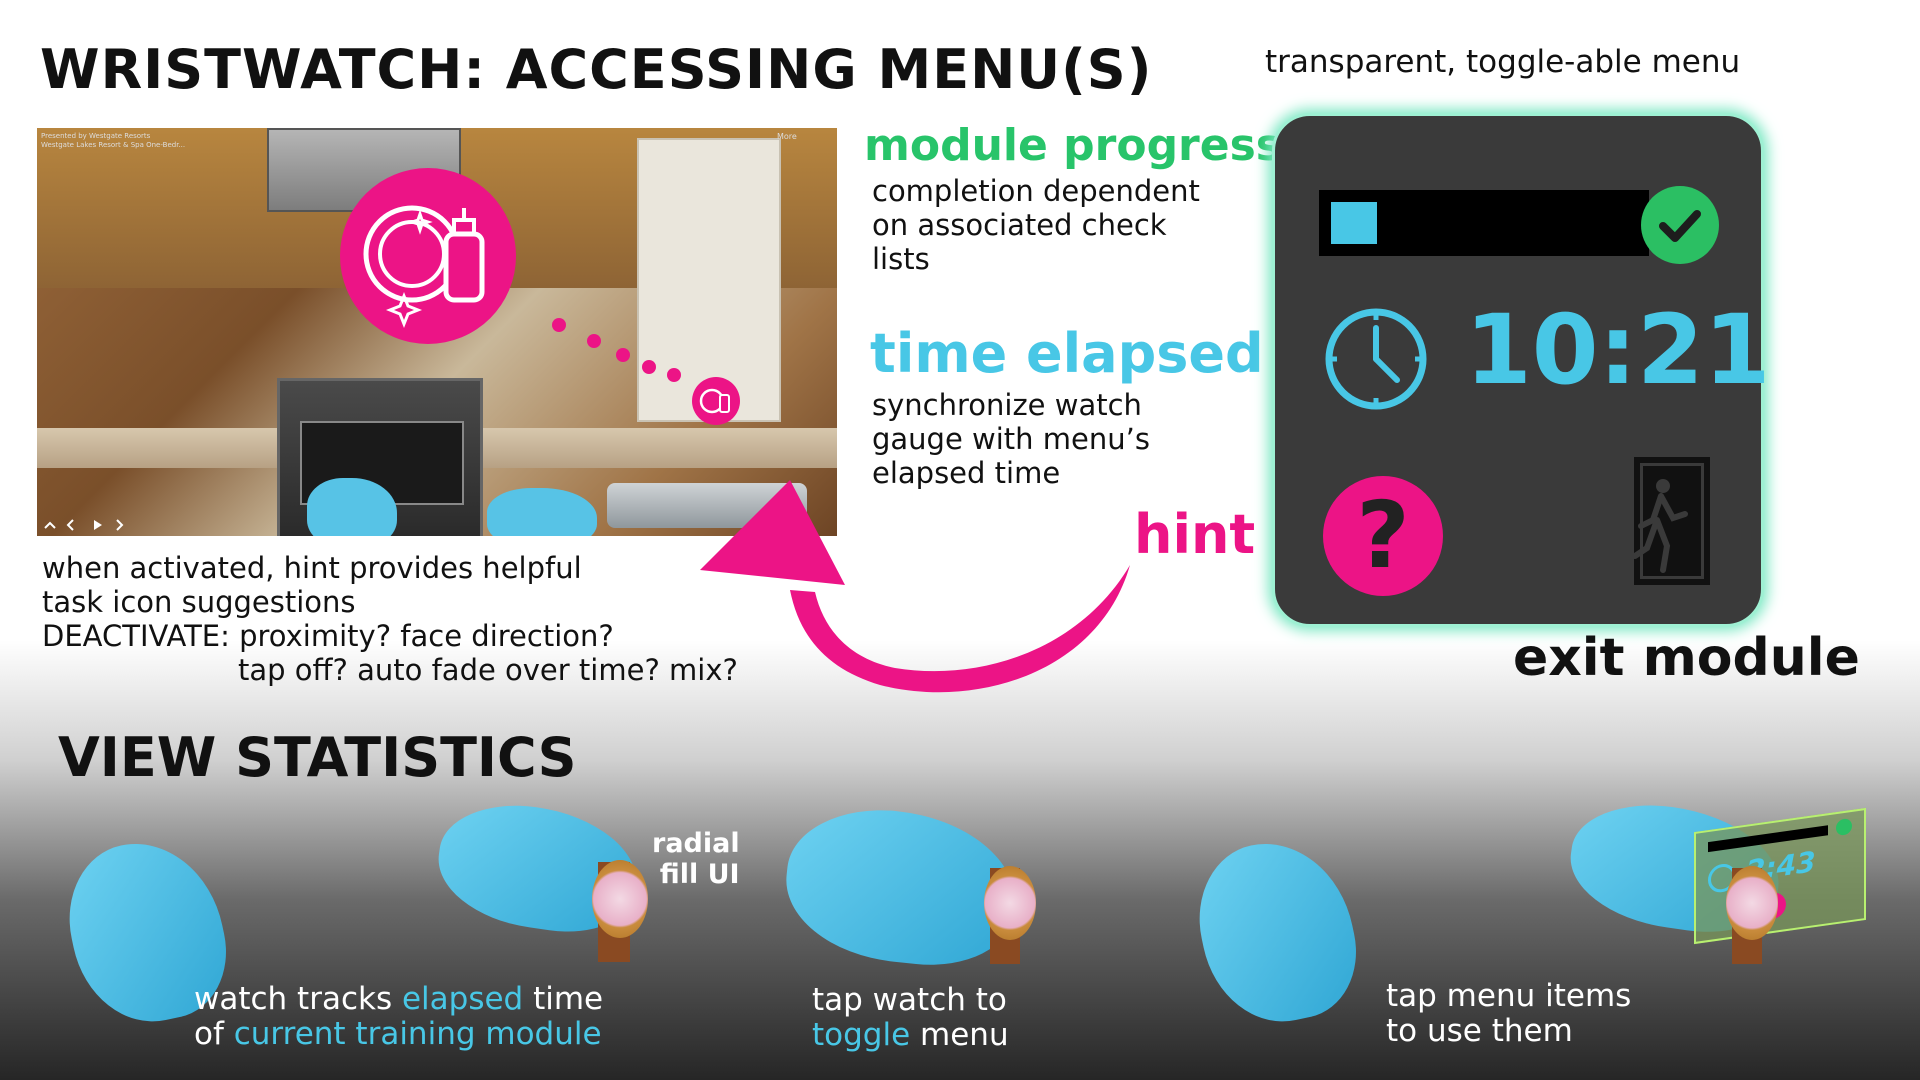  What do you see at coordinates (317, 757) in the screenshot?
I see `view-statistics-heading: VIEW STATISTICS` at bounding box center [317, 757].